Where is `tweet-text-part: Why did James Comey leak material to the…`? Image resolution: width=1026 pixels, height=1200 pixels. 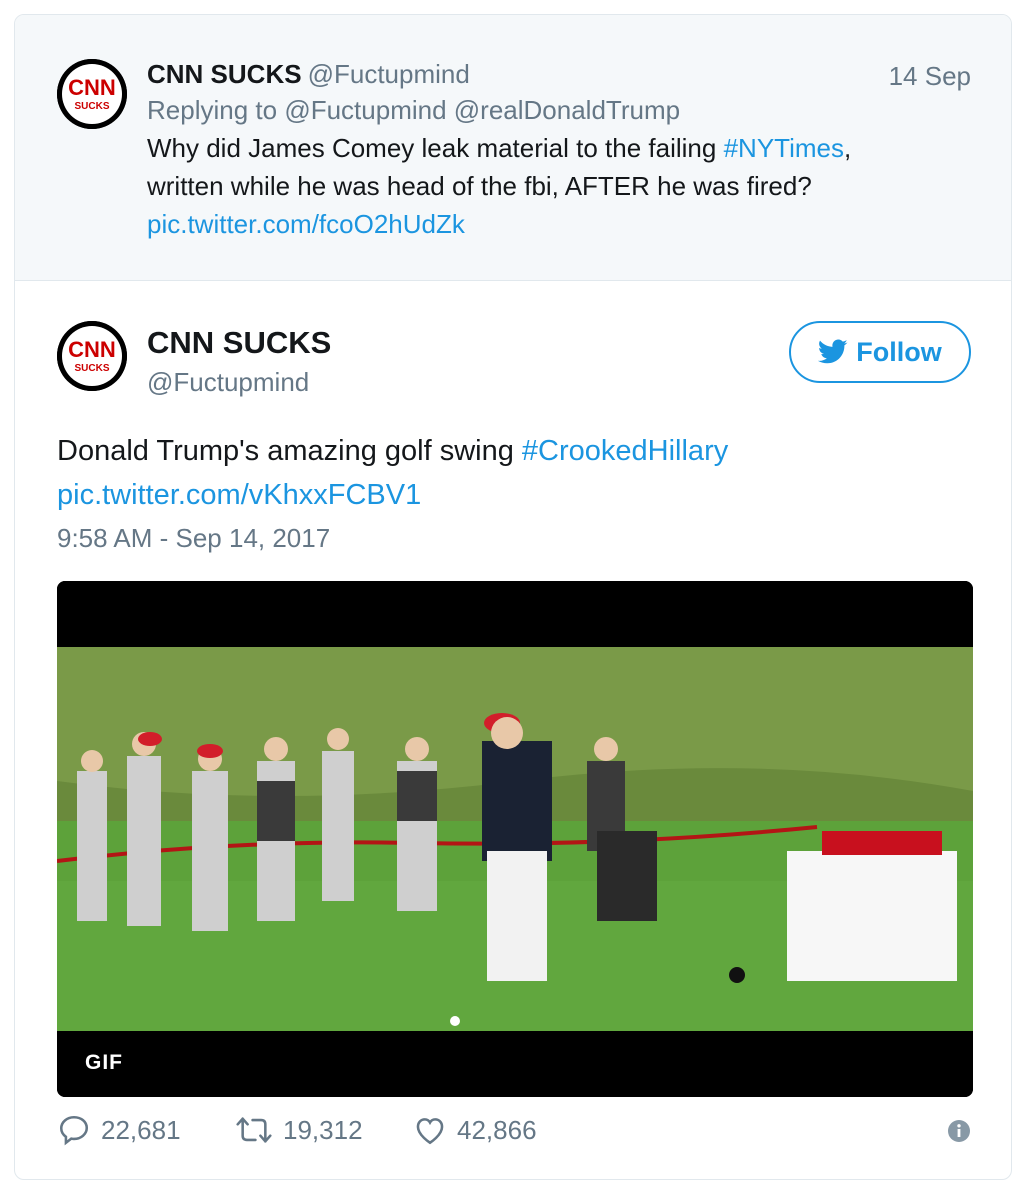 tweet-text-part: Why did James Comey leak material to the… is located at coordinates (435, 148).